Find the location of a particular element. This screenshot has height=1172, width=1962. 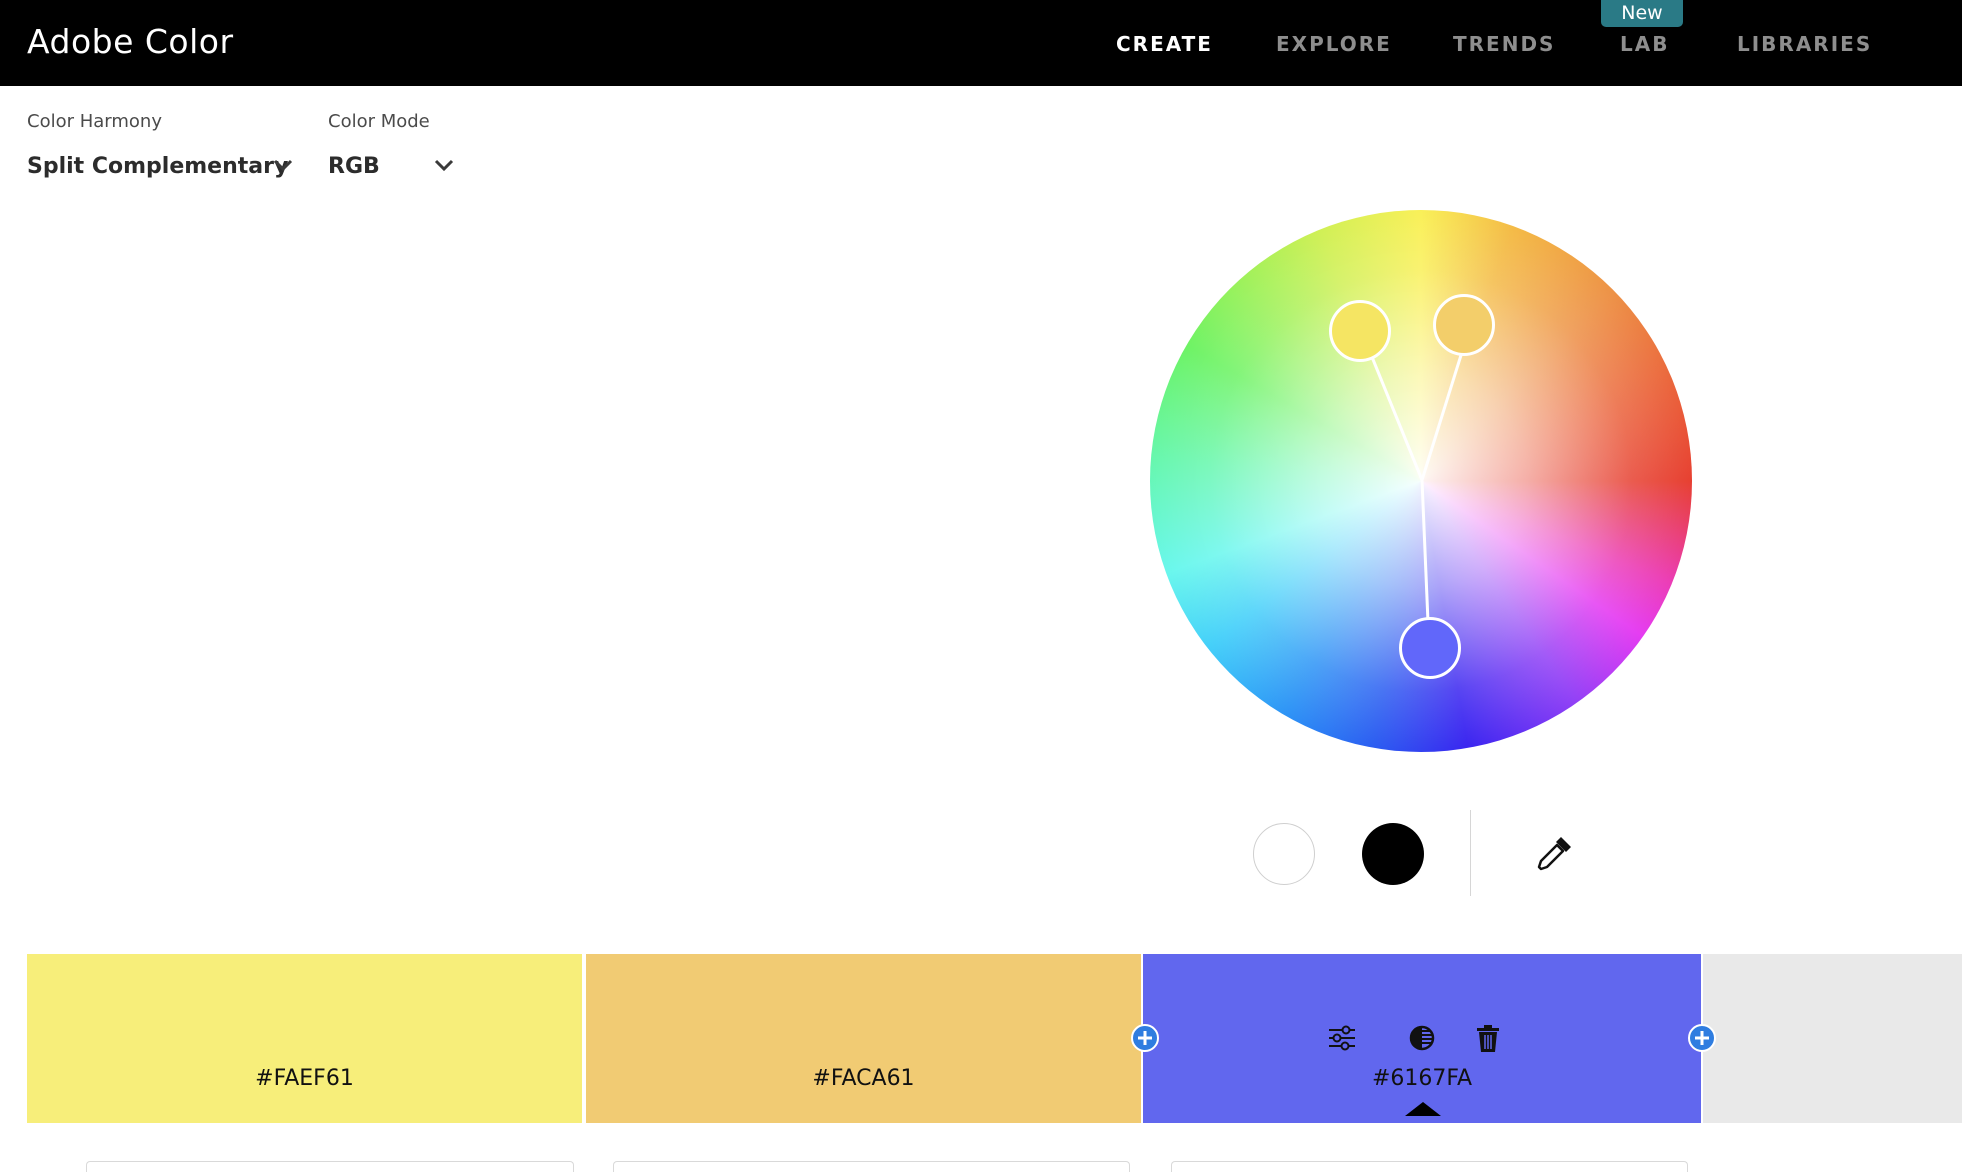

palette-swatch-2: #FACA61 is located at coordinates (863, 1038).